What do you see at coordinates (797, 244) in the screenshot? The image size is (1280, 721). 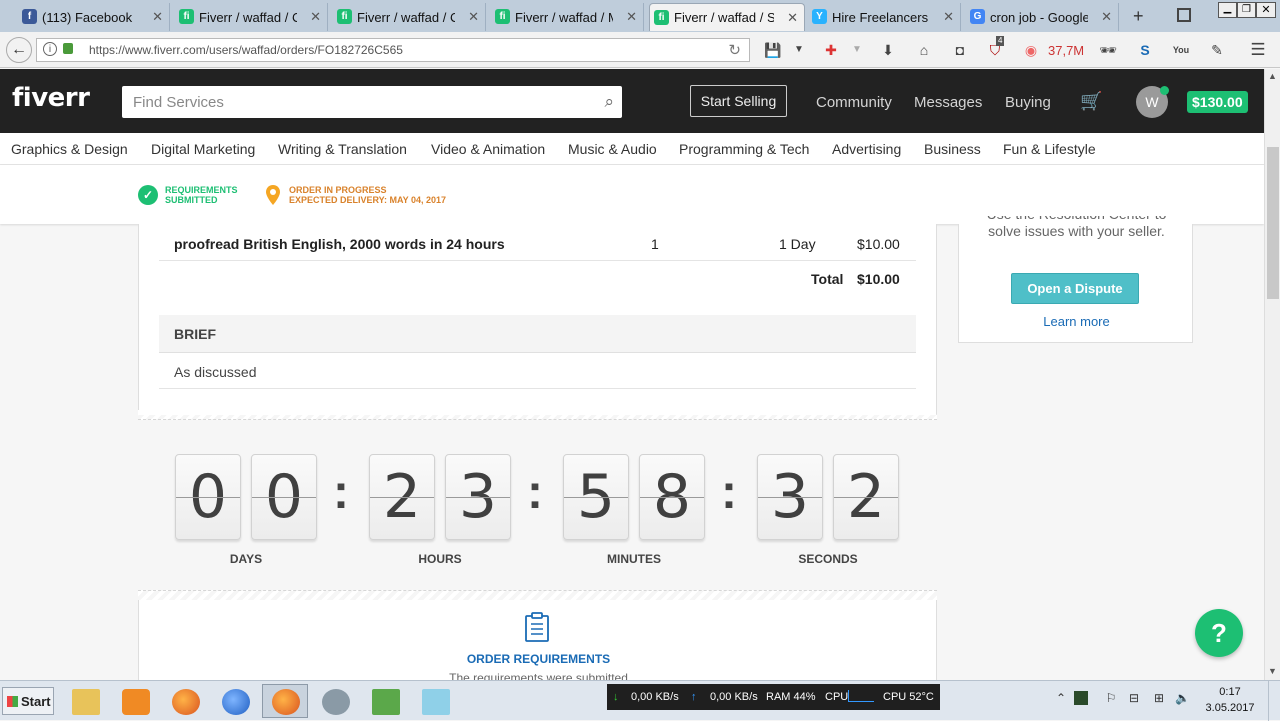 I see `order-item-duration: 1 Day` at bounding box center [797, 244].